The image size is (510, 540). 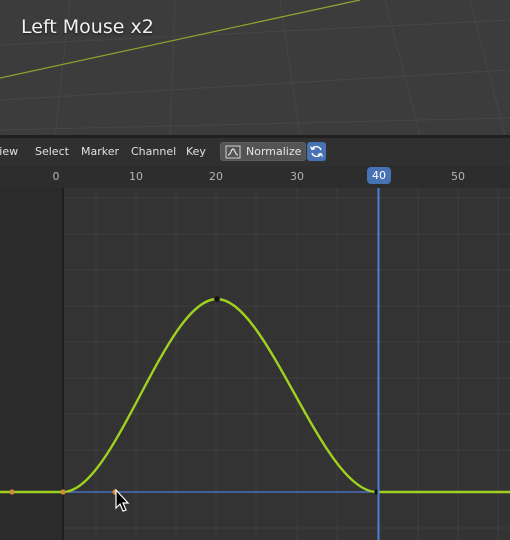 I want to click on tick-label: 30, so click(x=297, y=176).